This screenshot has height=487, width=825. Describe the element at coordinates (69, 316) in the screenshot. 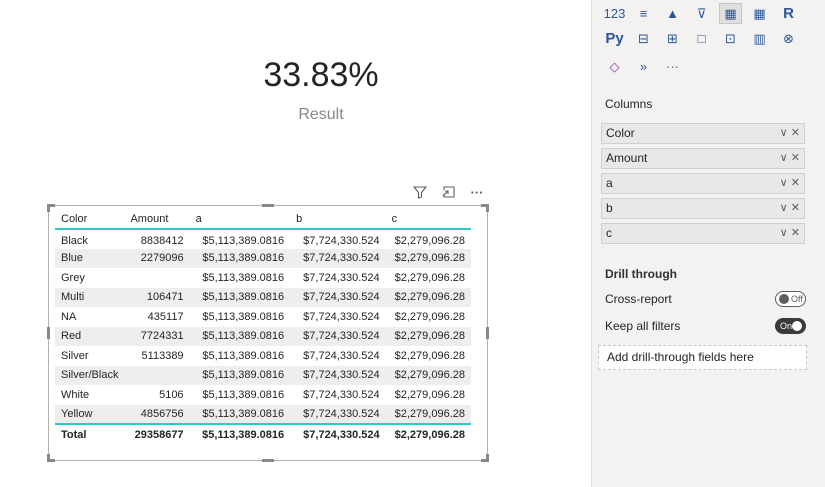

I see `cell-color: NA` at that location.